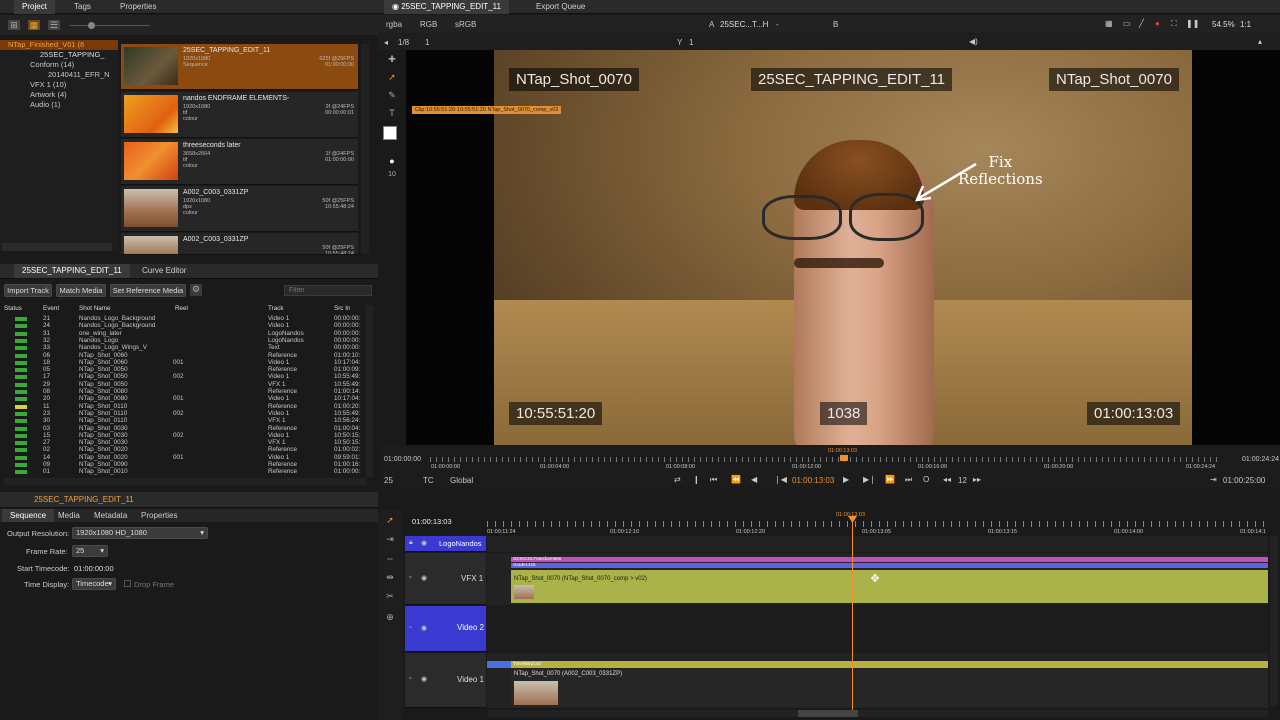  Describe the element at coordinates (82, 7) in the screenshot. I see `tab-tags: Tags` at that location.